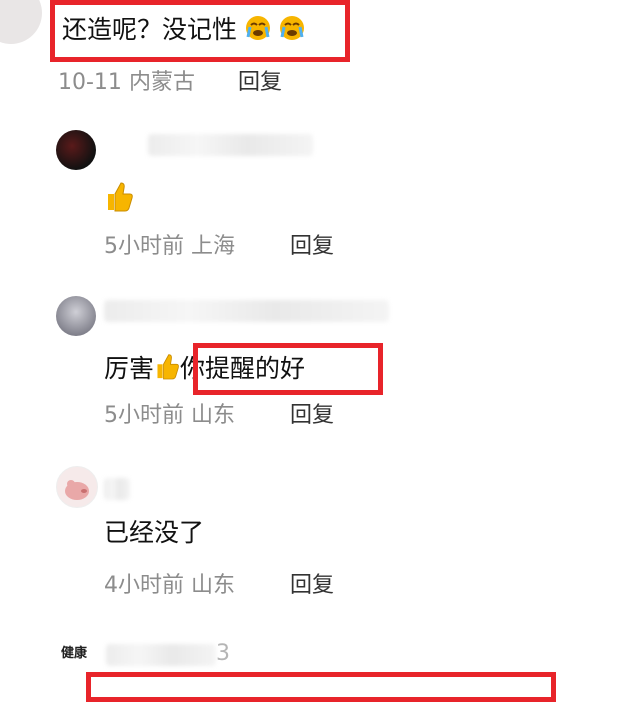  What do you see at coordinates (213, 246) in the screenshot?
I see `comment-location: 上海` at bounding box center [213, 246].